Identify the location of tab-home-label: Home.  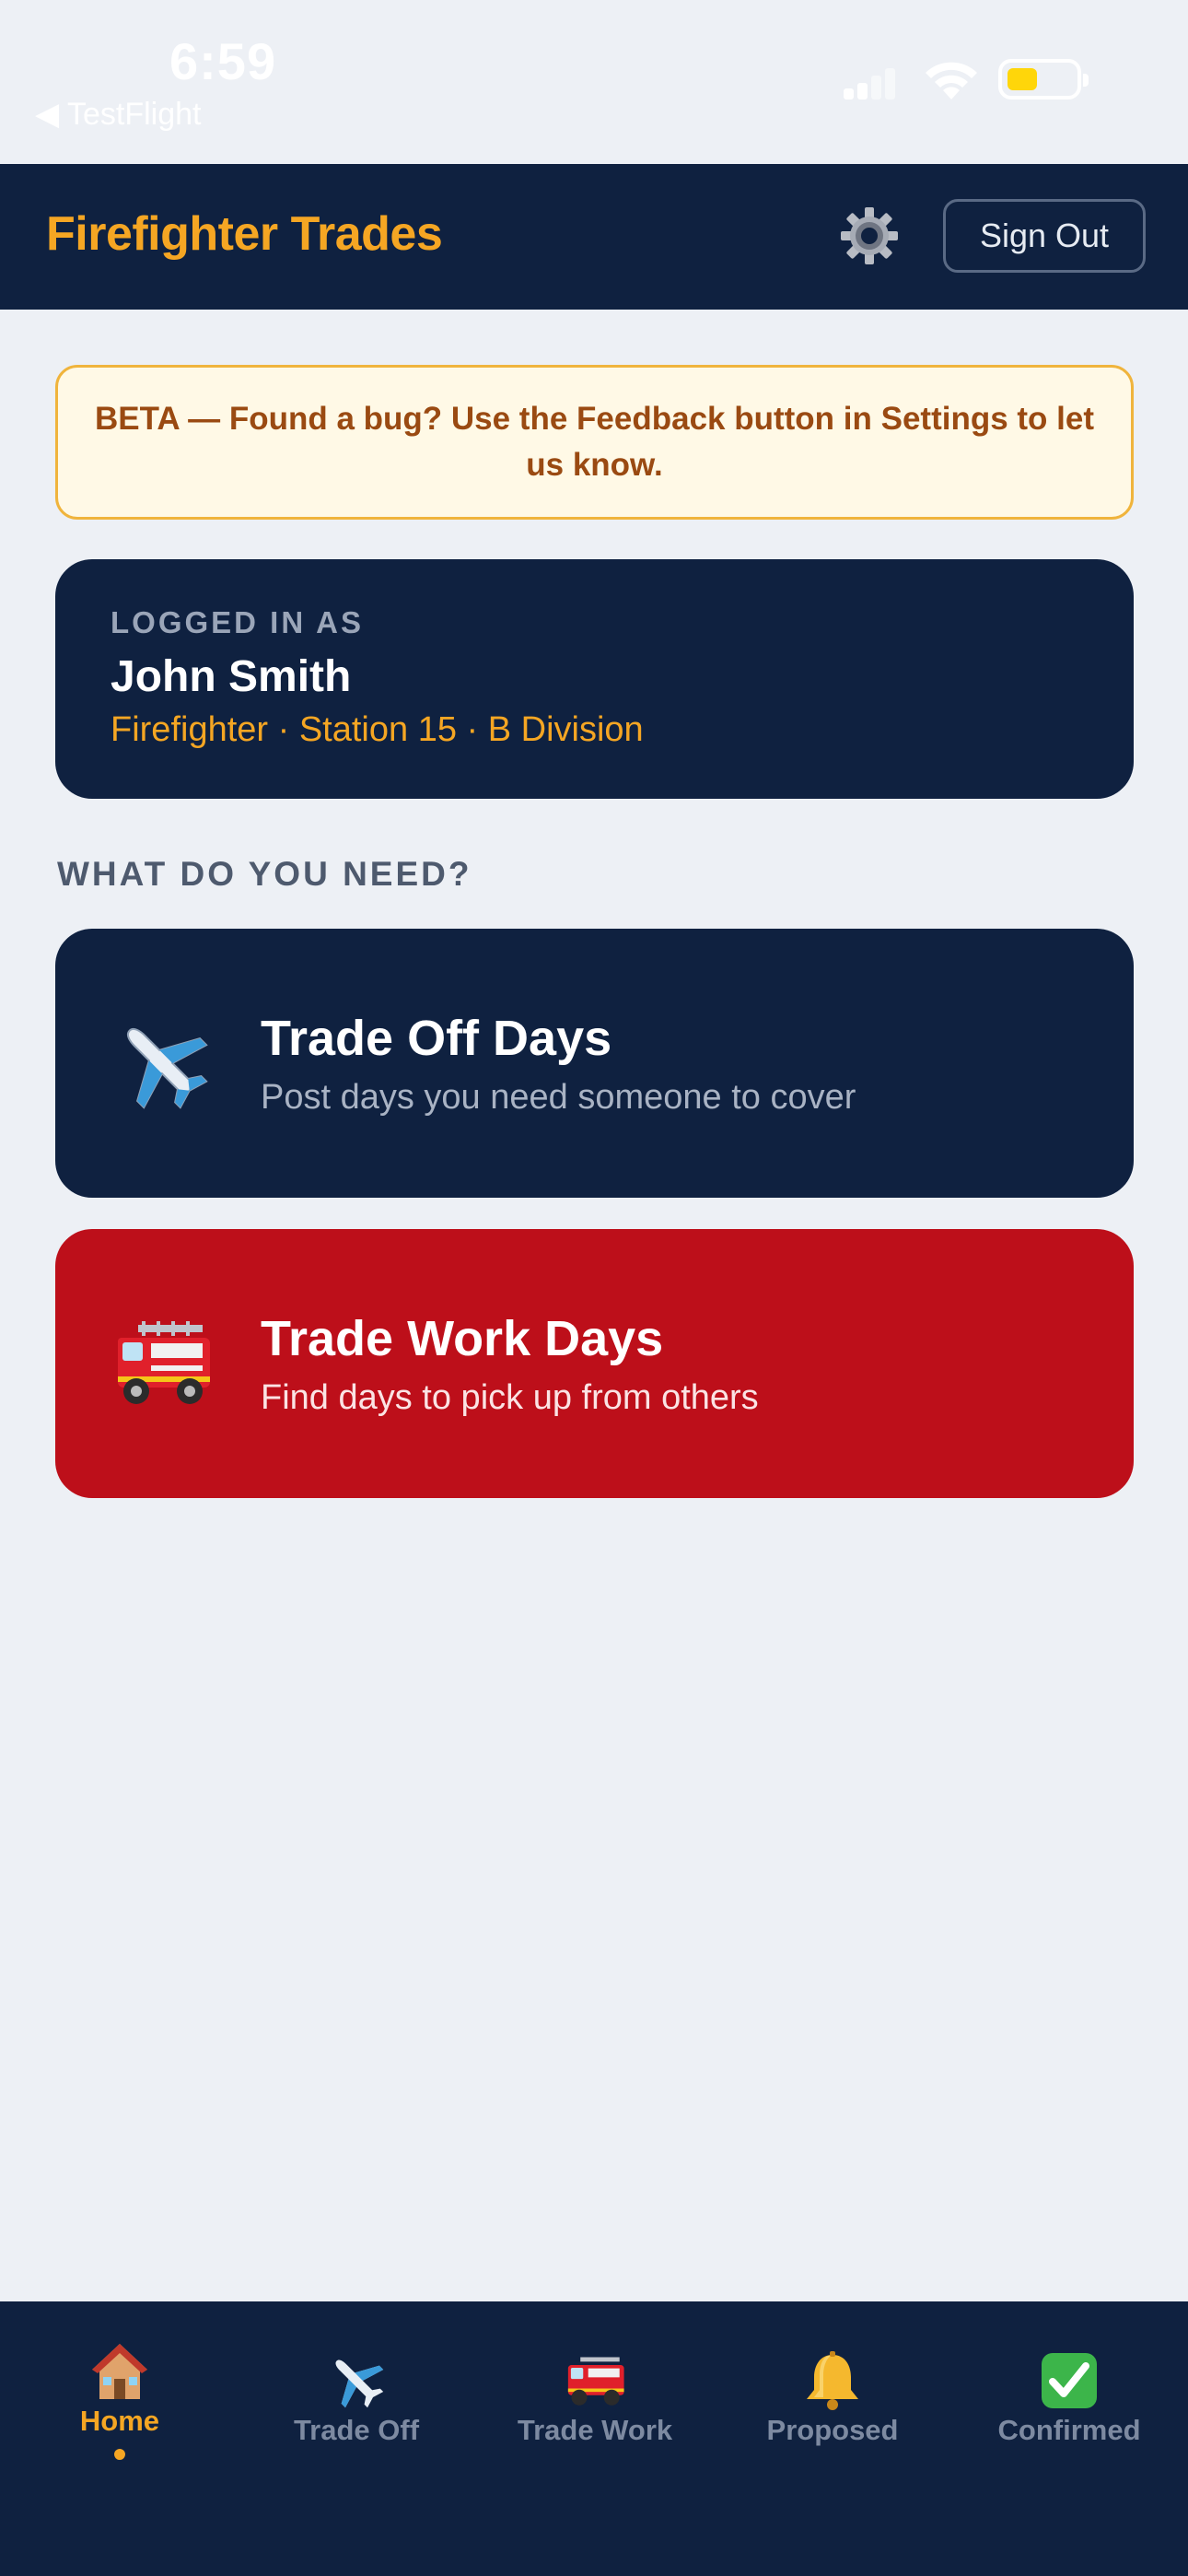
(119, 2421).